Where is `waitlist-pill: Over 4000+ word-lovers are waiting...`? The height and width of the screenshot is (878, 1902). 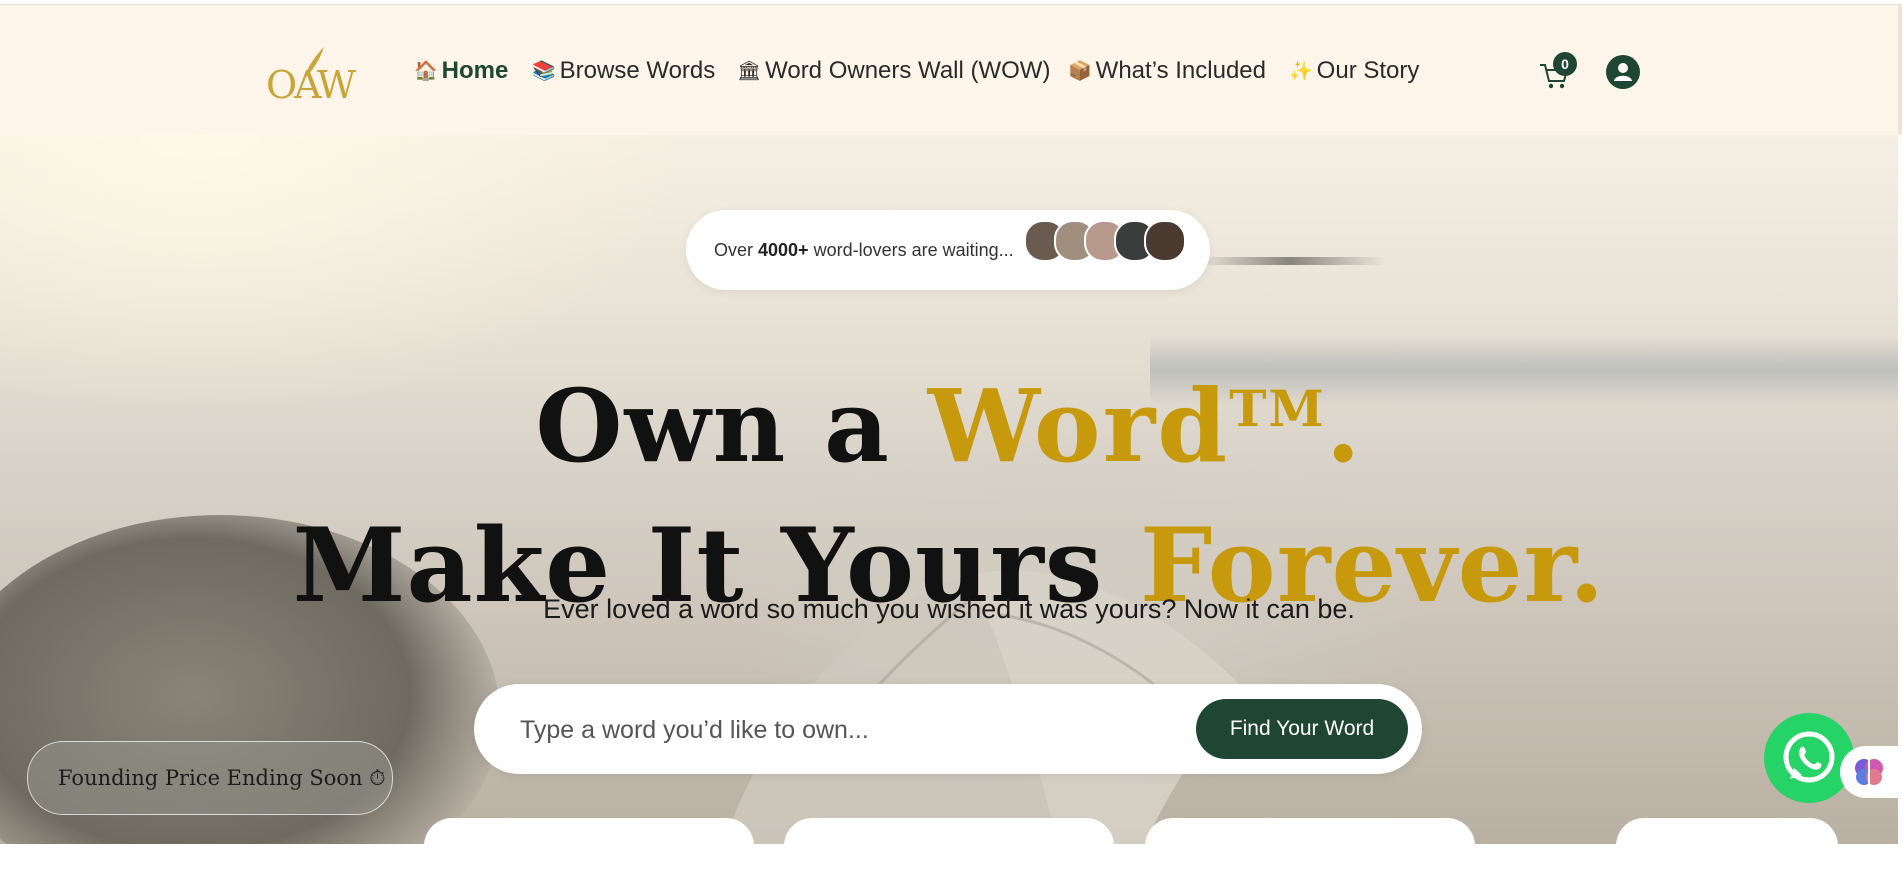 waitlist-pill: Over 4000+ word-lovers are waiting... is located at coordinates (948, 250).